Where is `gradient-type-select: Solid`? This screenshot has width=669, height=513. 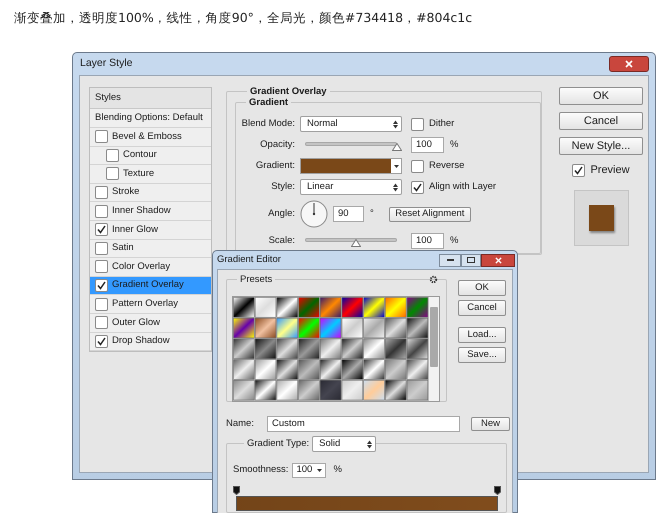 gradient-type-select: Solid is located at coordinates (344, 444).